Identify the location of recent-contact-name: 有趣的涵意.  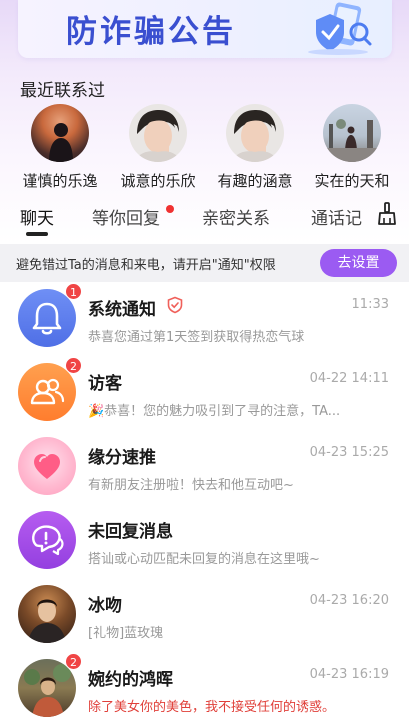
(255, 181).